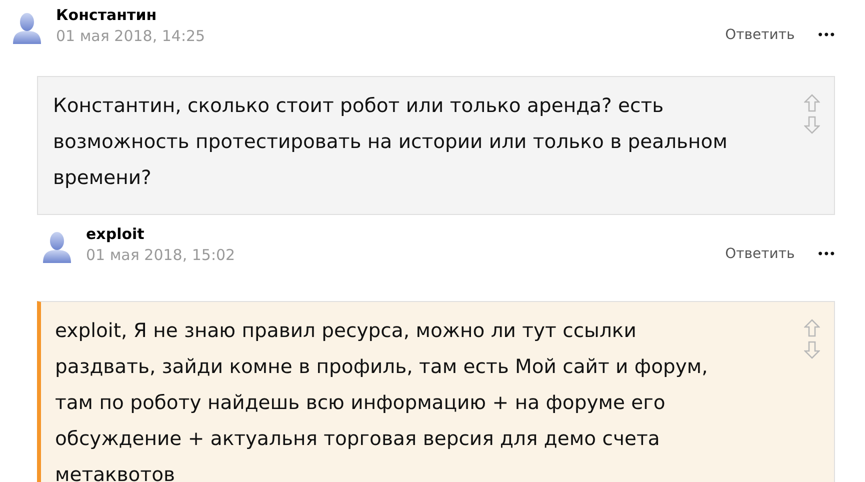 This screenshot has width=865, height=482. What do you see at coordinates (131, 36) in the screenshot?
I see `comment-date: 01 мая 2018, 14:25` at bounding box center [131, 36].